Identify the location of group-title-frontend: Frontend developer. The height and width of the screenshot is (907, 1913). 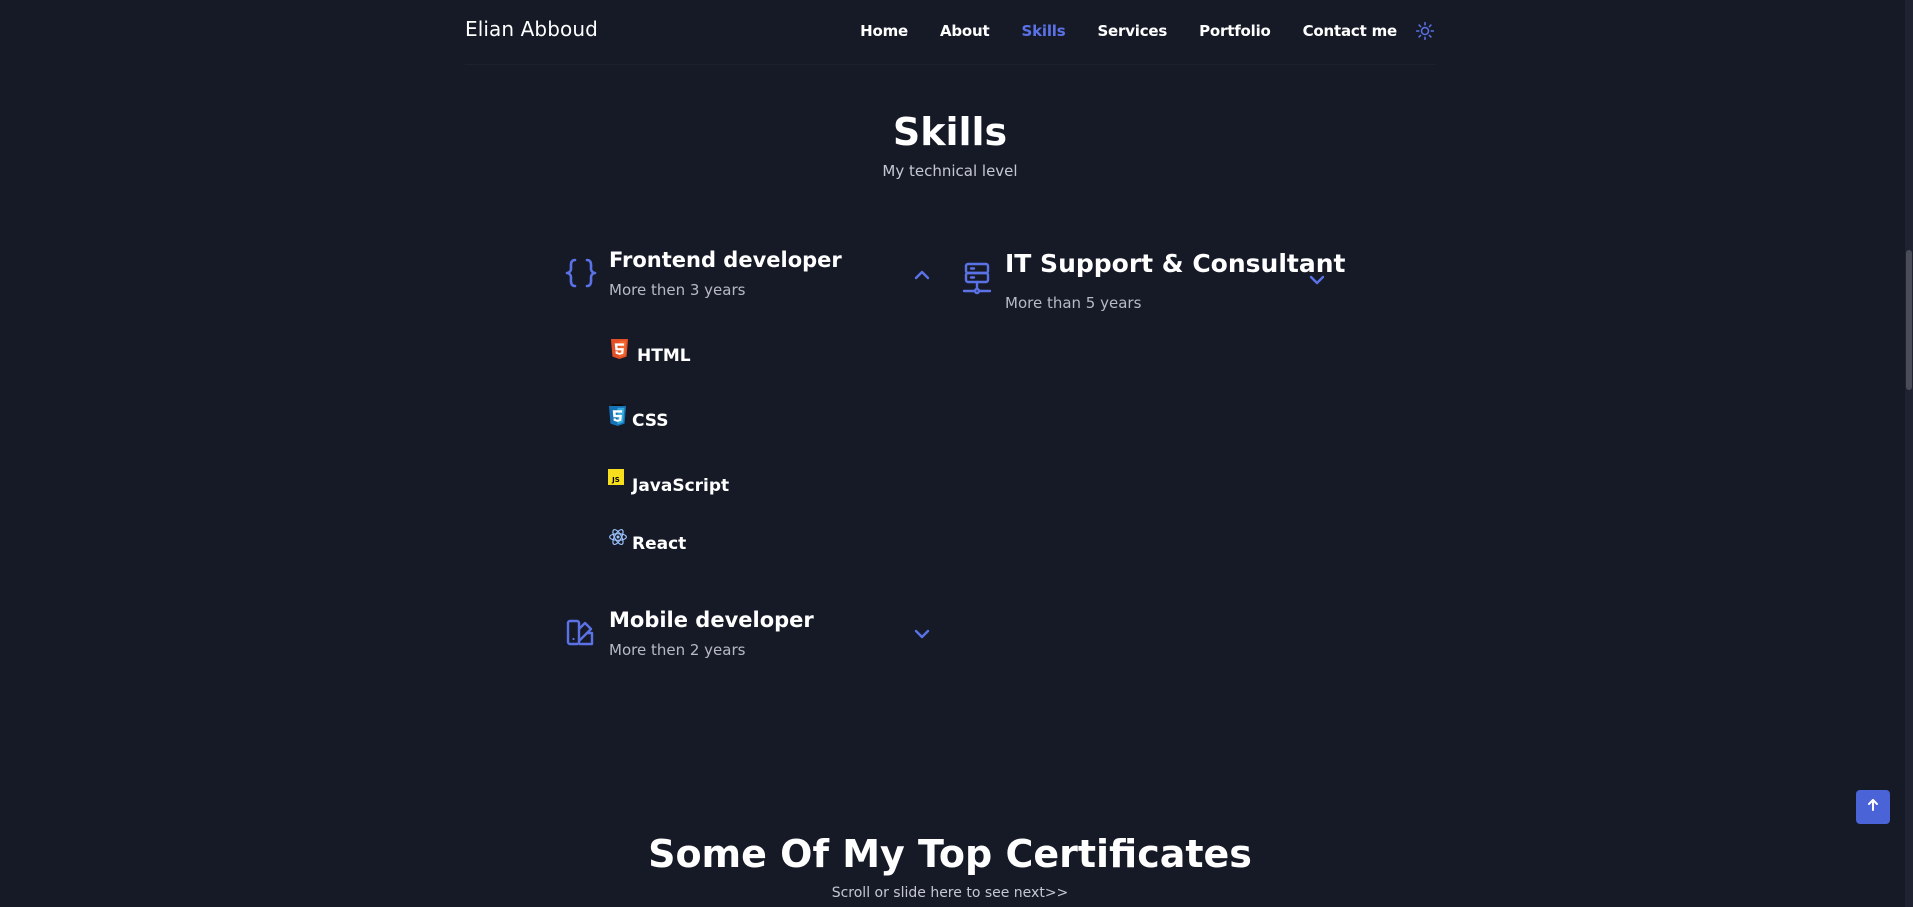
(725, 260).